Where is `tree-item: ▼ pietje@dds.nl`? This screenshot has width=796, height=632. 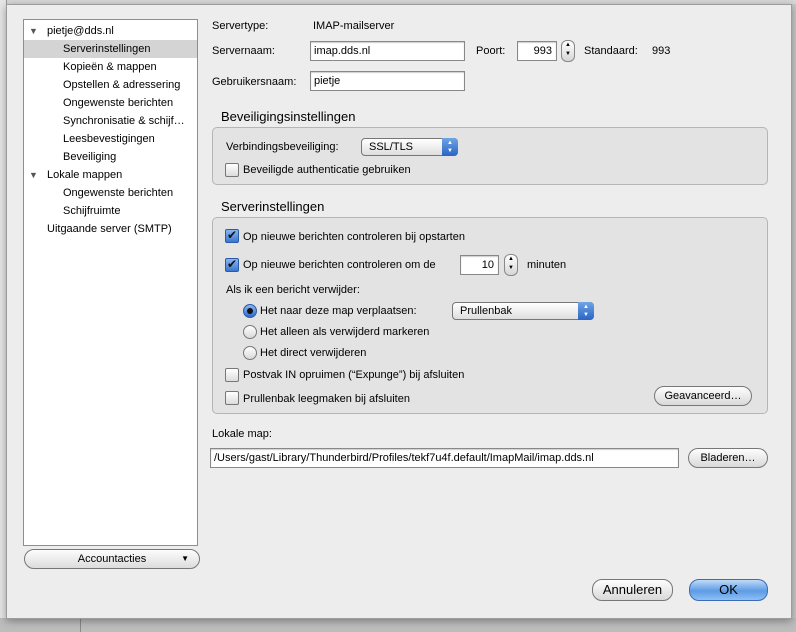 tree-item: ▼ pietje@dds.nl is located at coordinates (110, 31).